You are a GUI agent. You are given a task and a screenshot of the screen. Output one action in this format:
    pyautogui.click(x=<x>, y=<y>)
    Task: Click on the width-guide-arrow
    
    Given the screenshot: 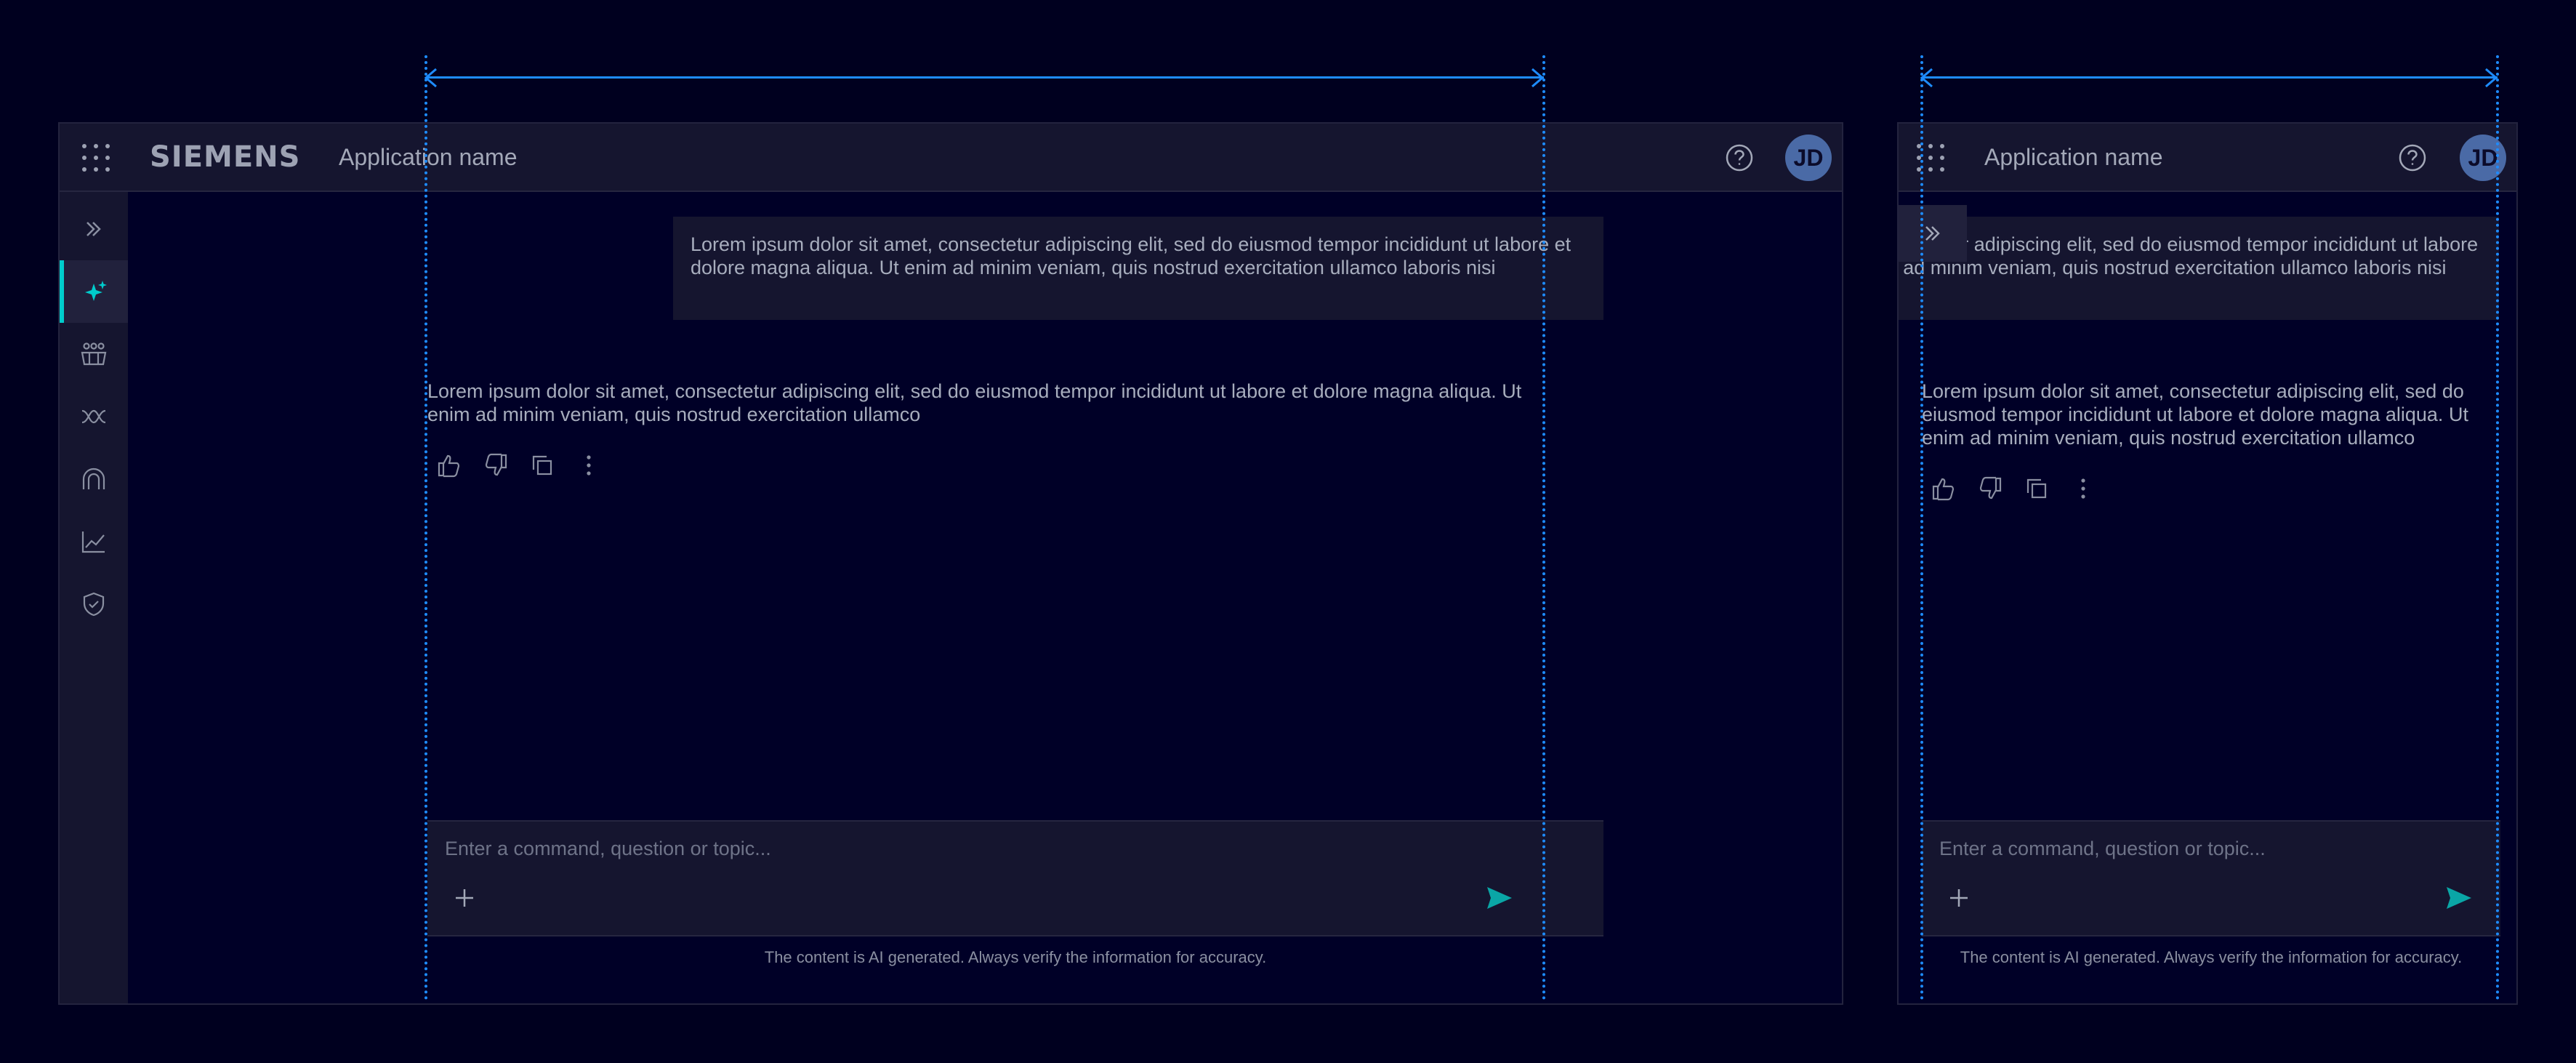 What is the action you would take?
    pyautogui.click(x=985, y=77)
    